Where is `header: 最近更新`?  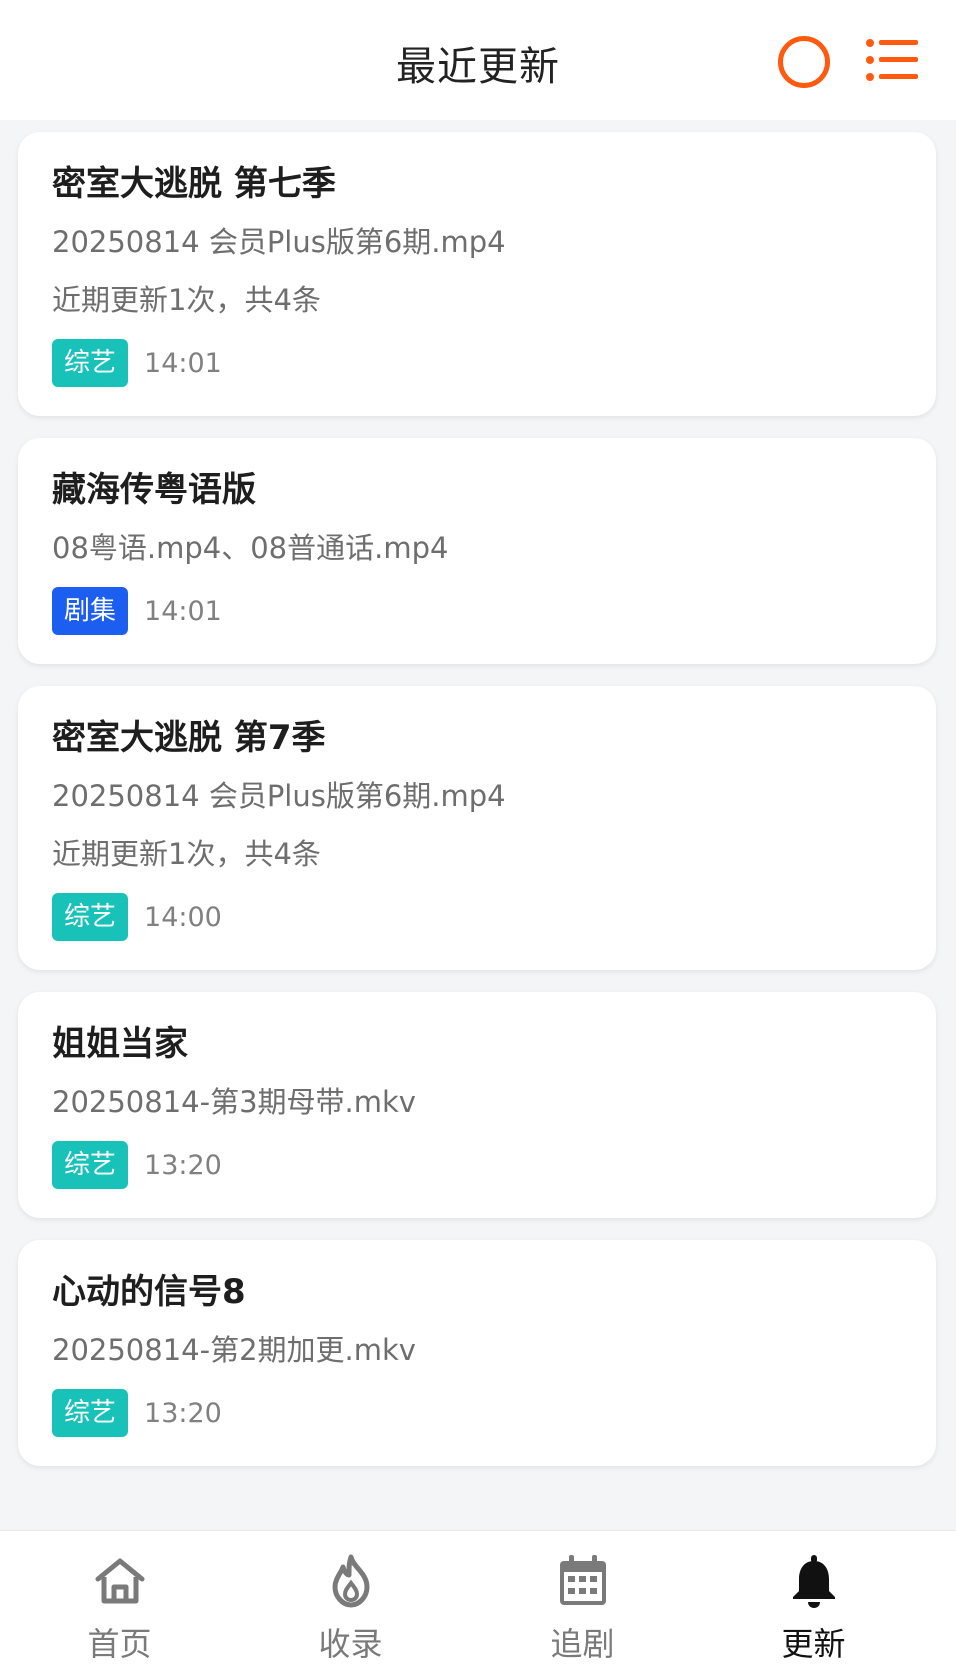
header: 最近更新 is located at coordinates (478, 60).